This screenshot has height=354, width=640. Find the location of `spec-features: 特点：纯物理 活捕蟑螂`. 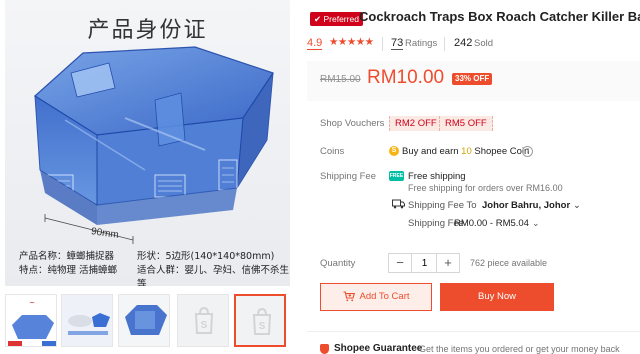

spec-features: 特点：纯物理 活捕蟑螂 is located at coordinates (68, 270).